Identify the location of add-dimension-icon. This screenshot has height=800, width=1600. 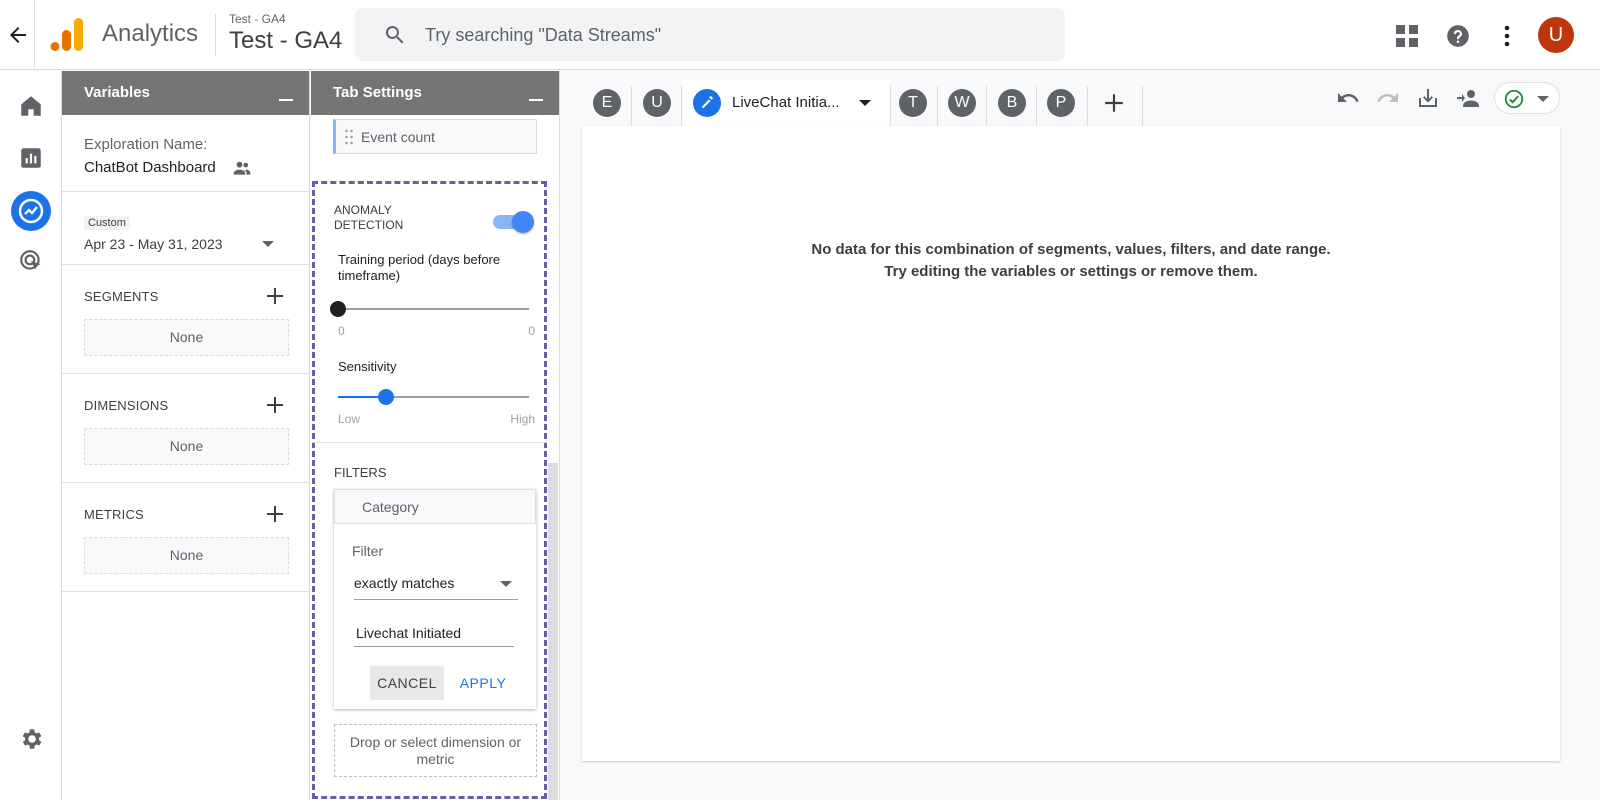
(275, 405).